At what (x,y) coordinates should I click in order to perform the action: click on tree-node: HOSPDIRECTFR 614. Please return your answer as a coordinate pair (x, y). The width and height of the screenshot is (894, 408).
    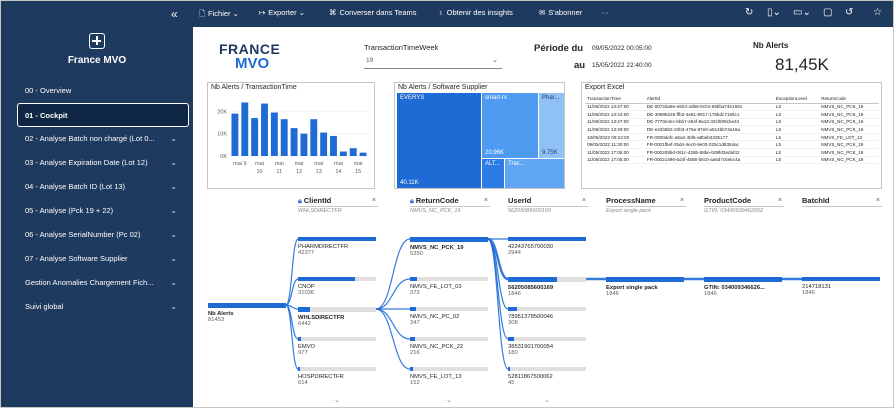
    Looking at the image, I should click on (337, 376).